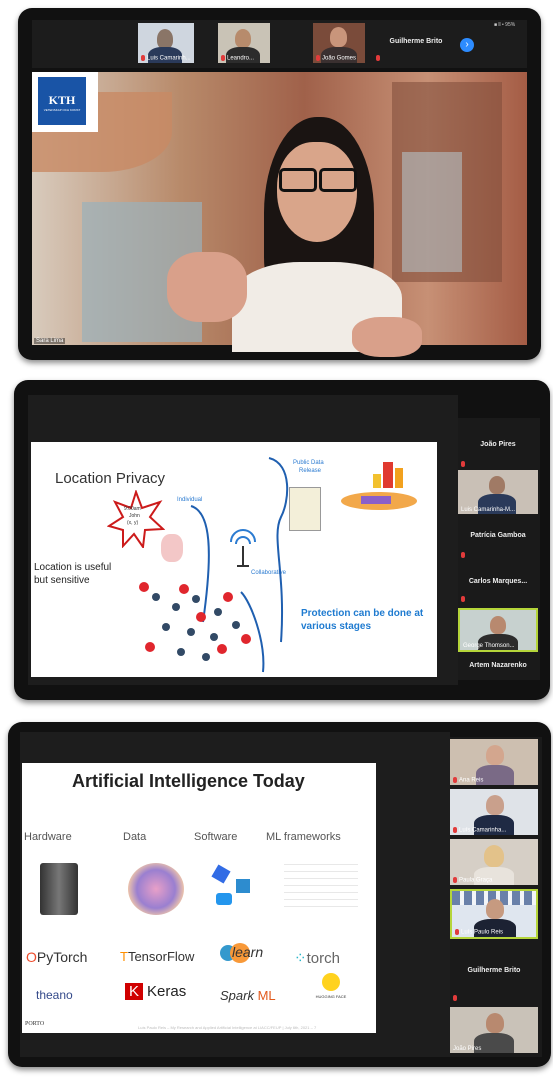 The width and height of the screenshot is (553, 1077). Describe the element at coordinates (196, 622) in the screenshot. I see `crowd-illustration` at that location.